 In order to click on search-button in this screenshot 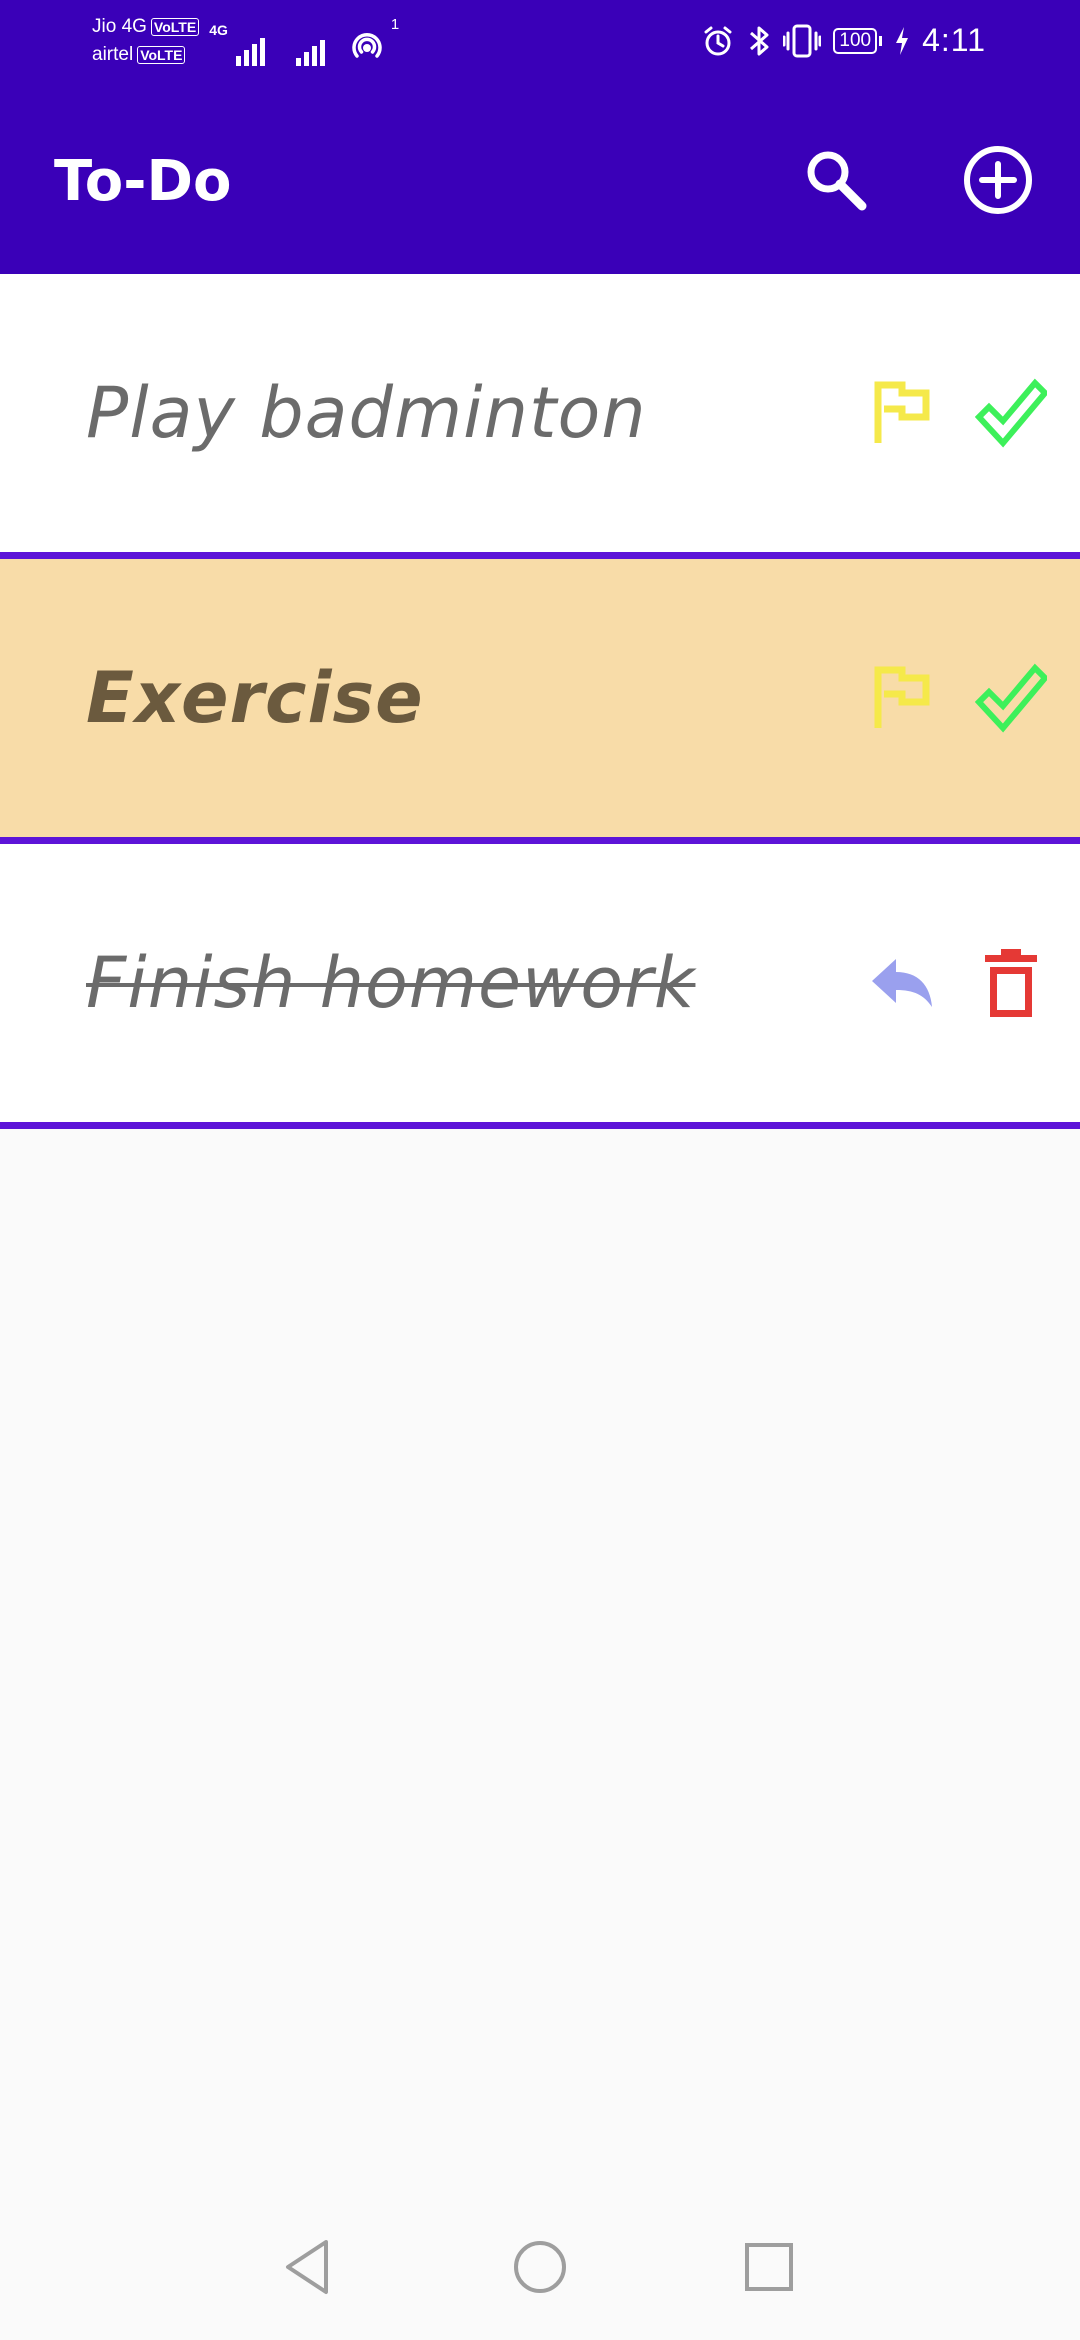, I will do `click(835, 179)`.